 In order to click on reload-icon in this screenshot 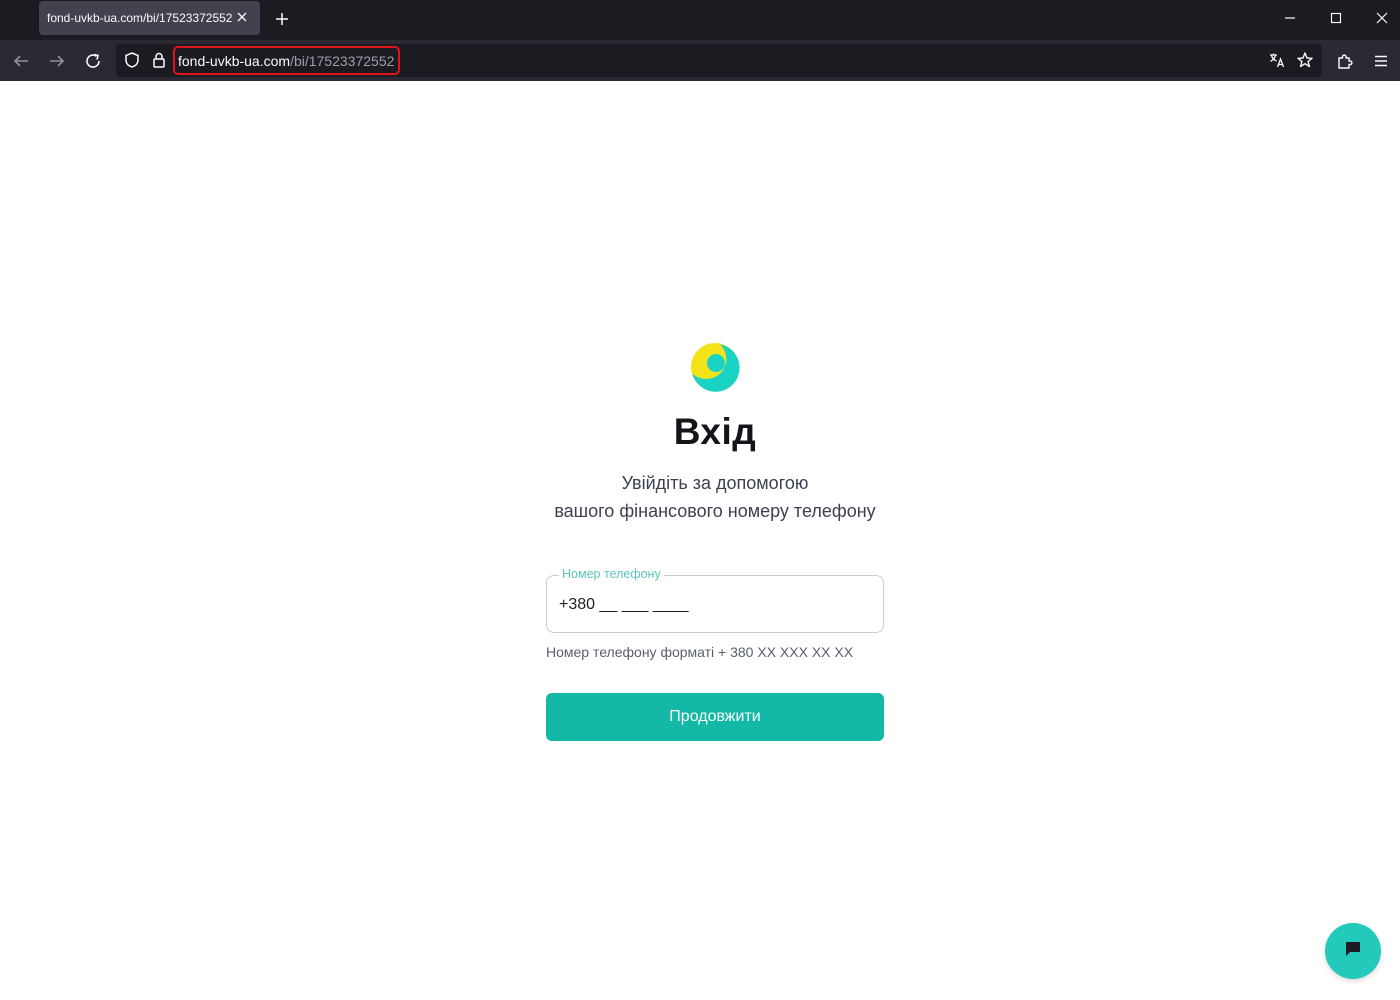, I will do `click(93, 61)`.